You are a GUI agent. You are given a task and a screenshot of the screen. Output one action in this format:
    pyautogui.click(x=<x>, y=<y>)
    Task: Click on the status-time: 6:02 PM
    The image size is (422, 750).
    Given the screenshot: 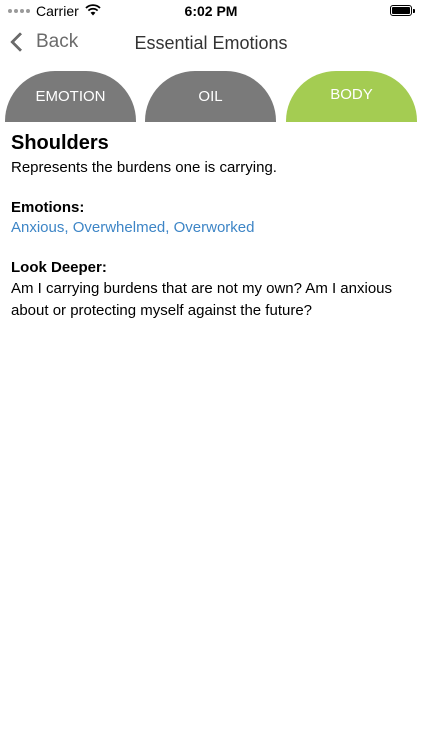 What is the action you would take?
    pyautogui.click(x=211, y=11)
    